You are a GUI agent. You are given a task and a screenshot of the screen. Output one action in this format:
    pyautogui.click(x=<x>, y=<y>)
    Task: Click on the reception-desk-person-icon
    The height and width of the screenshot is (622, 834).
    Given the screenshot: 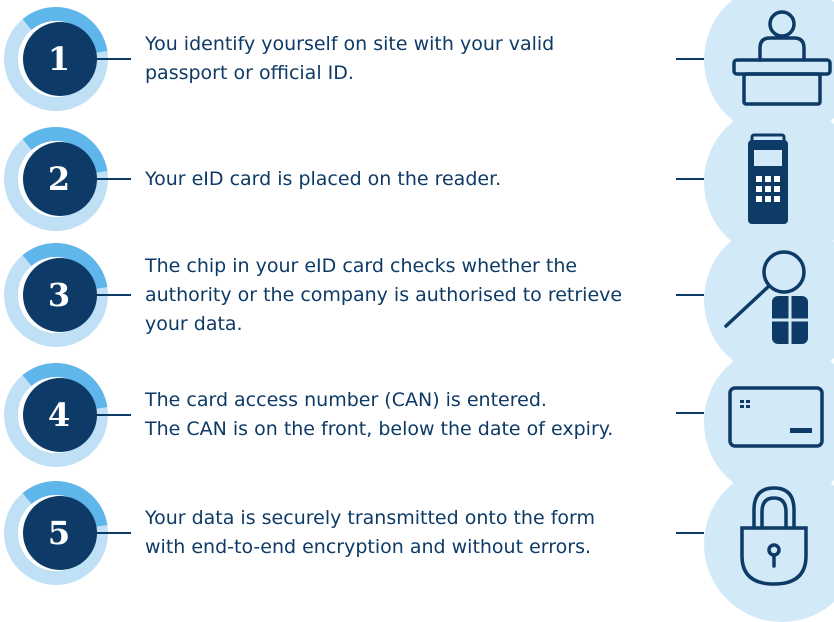 What is the action you would take?
    pyautogui.click(x=782, y=58)
    